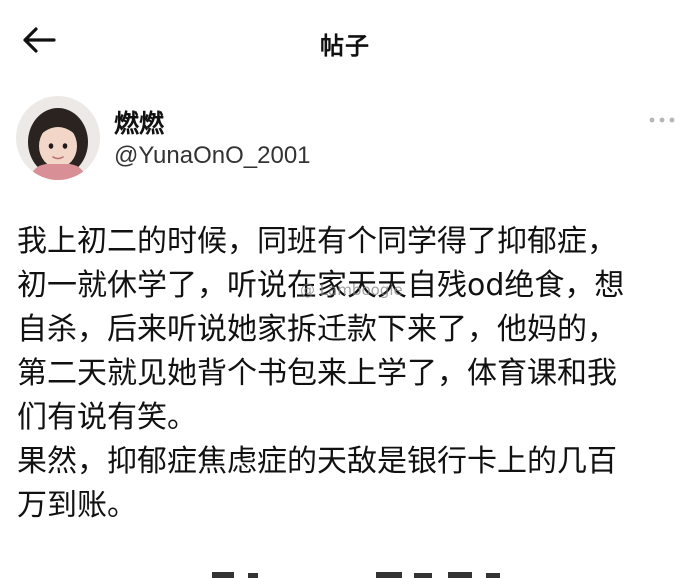  What do you see at coordinates (317, 373) in the screenshot?
I see `post-line: 第二天就见她背个书包来上学了，体育课和我` at bounding box center [317, 373].